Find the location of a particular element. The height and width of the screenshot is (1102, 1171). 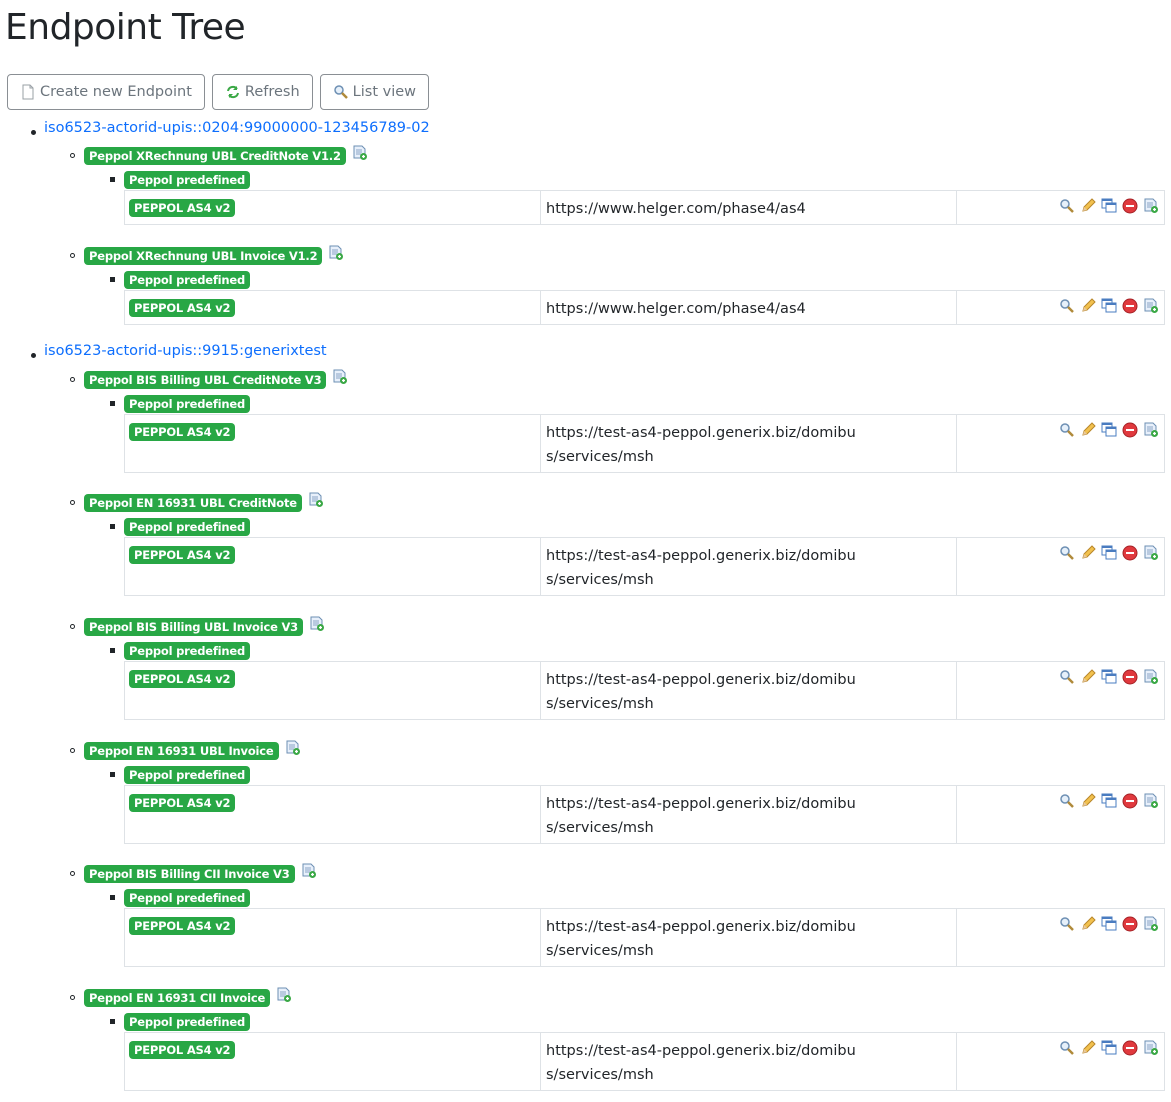

magnifier-icon is located at coordinates (341, 92).